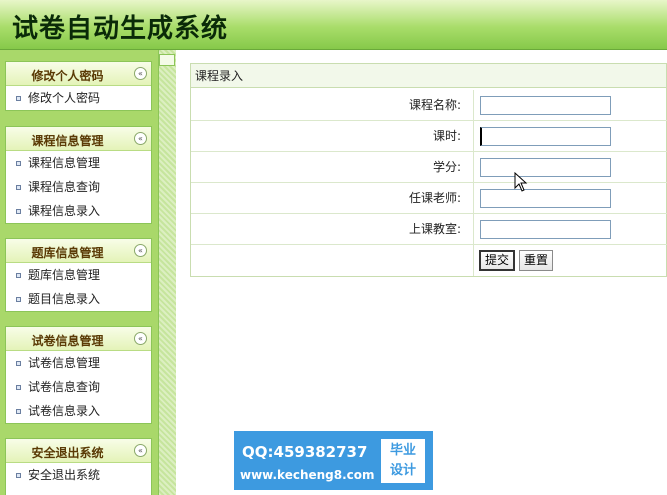 Image resolution: width=667 pixels, height=495 pixels. I want to click on form-row-course-name: 课程名称:, so click(429, 105).